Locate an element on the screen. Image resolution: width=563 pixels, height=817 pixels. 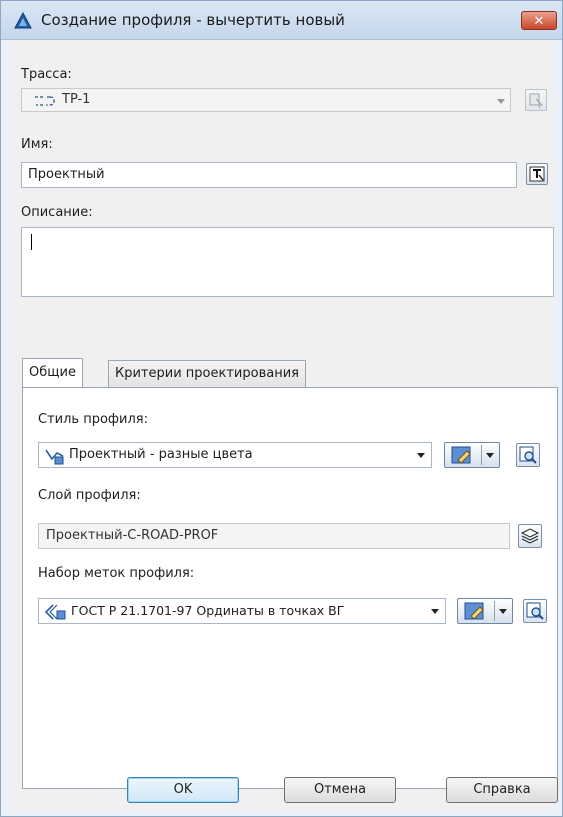
name-label: Имя: is located at coordinates (37, 144).